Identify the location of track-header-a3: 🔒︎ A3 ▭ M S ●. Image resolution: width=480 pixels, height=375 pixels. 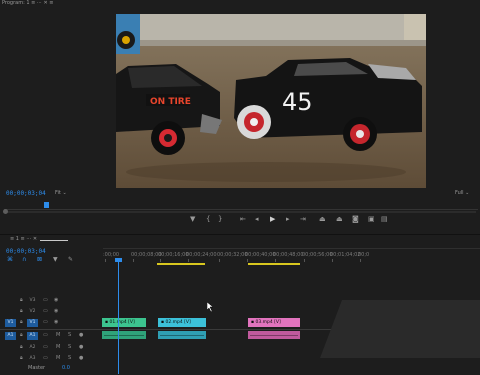
(51, 359).